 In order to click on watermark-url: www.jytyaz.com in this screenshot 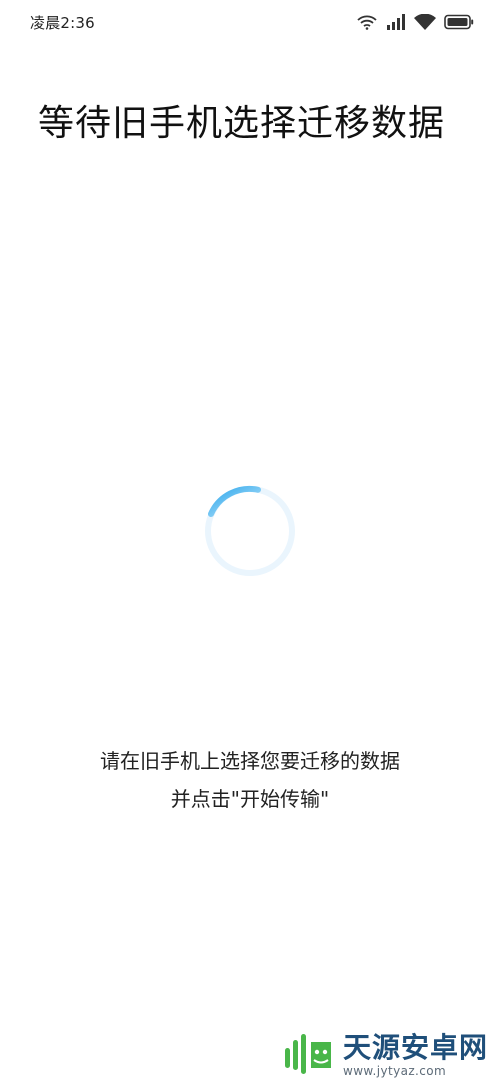, I will do `click(394, 1071)`.